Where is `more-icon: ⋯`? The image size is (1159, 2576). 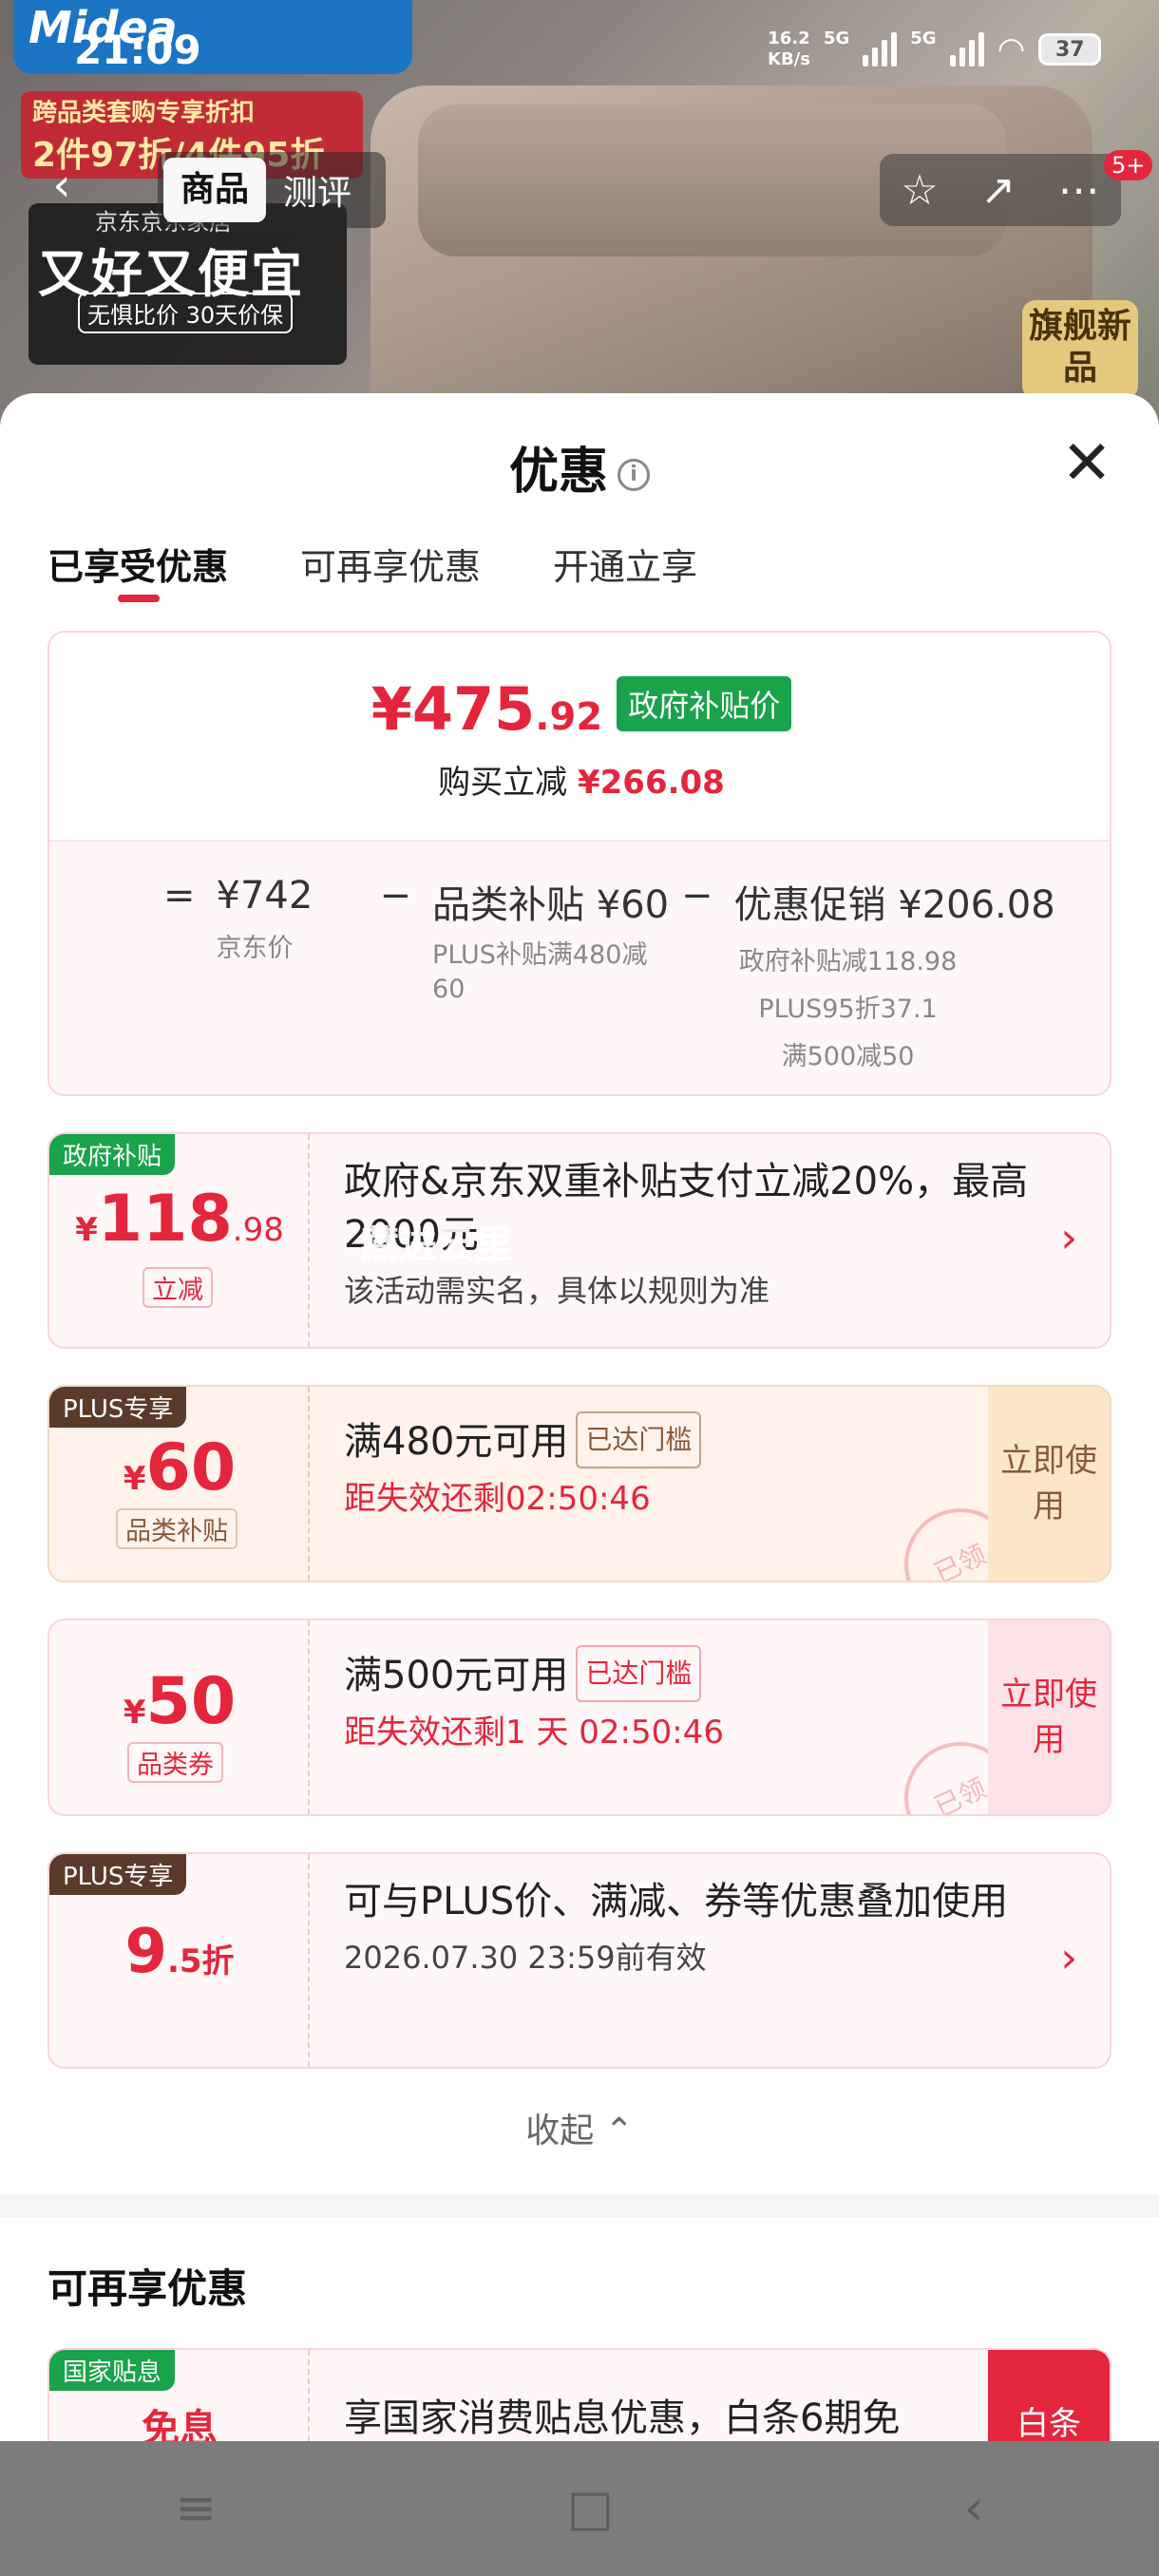
more-icon: ⋯ is located at coordinates (1079, 190).